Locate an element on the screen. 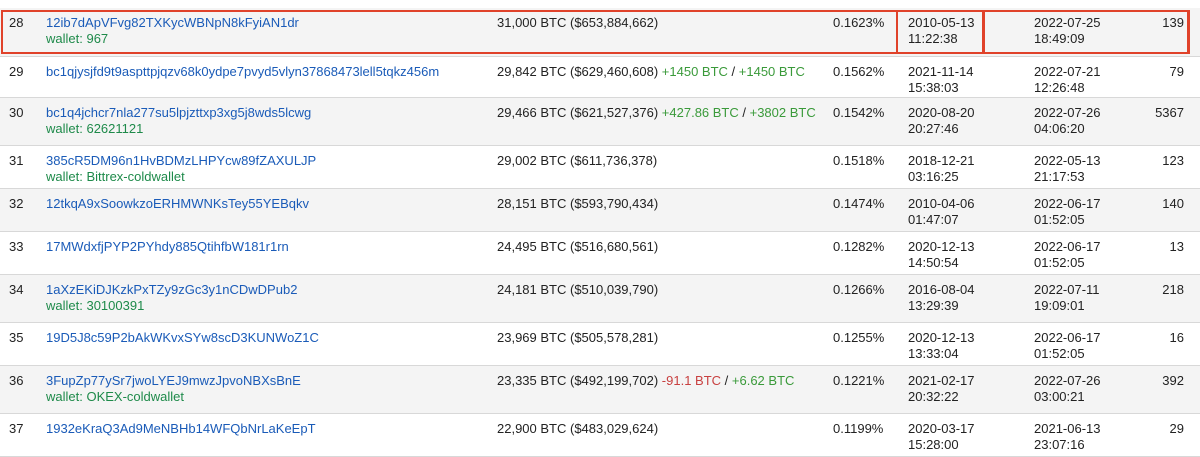  balance-cell: 22,900 BTC ($483,029,624) is located at coordinates (577, 429).